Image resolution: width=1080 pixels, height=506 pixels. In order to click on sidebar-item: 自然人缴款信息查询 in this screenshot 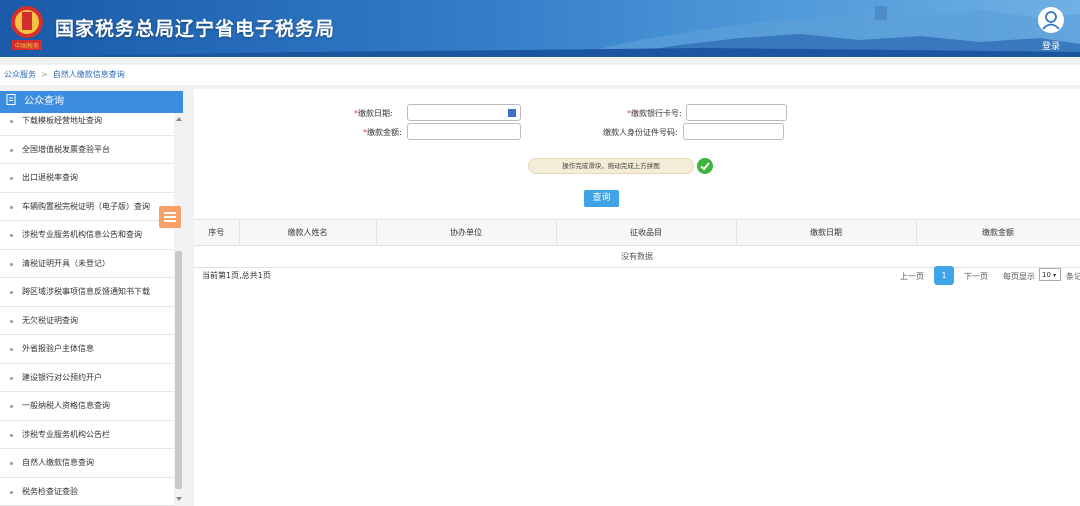, I will do `click(87, 463)`.